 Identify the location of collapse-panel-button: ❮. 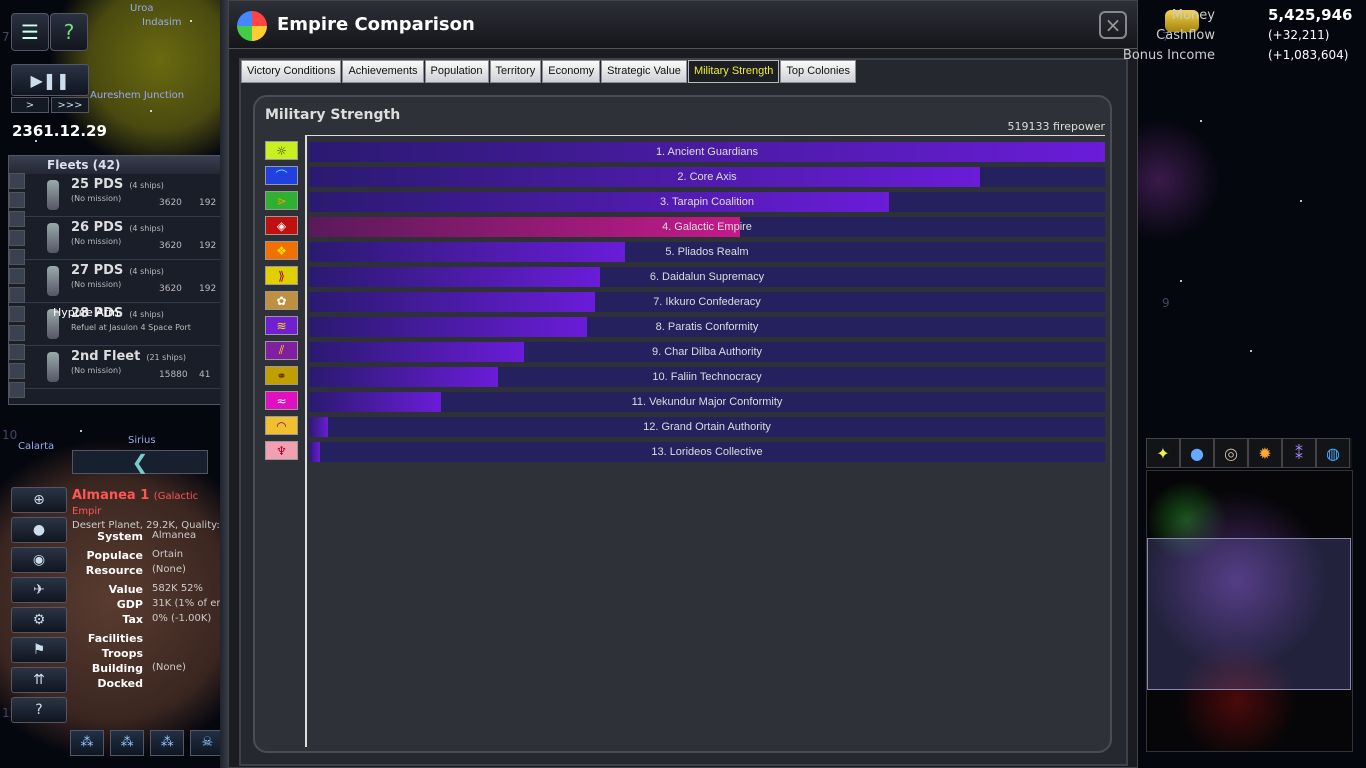
(140, 462).